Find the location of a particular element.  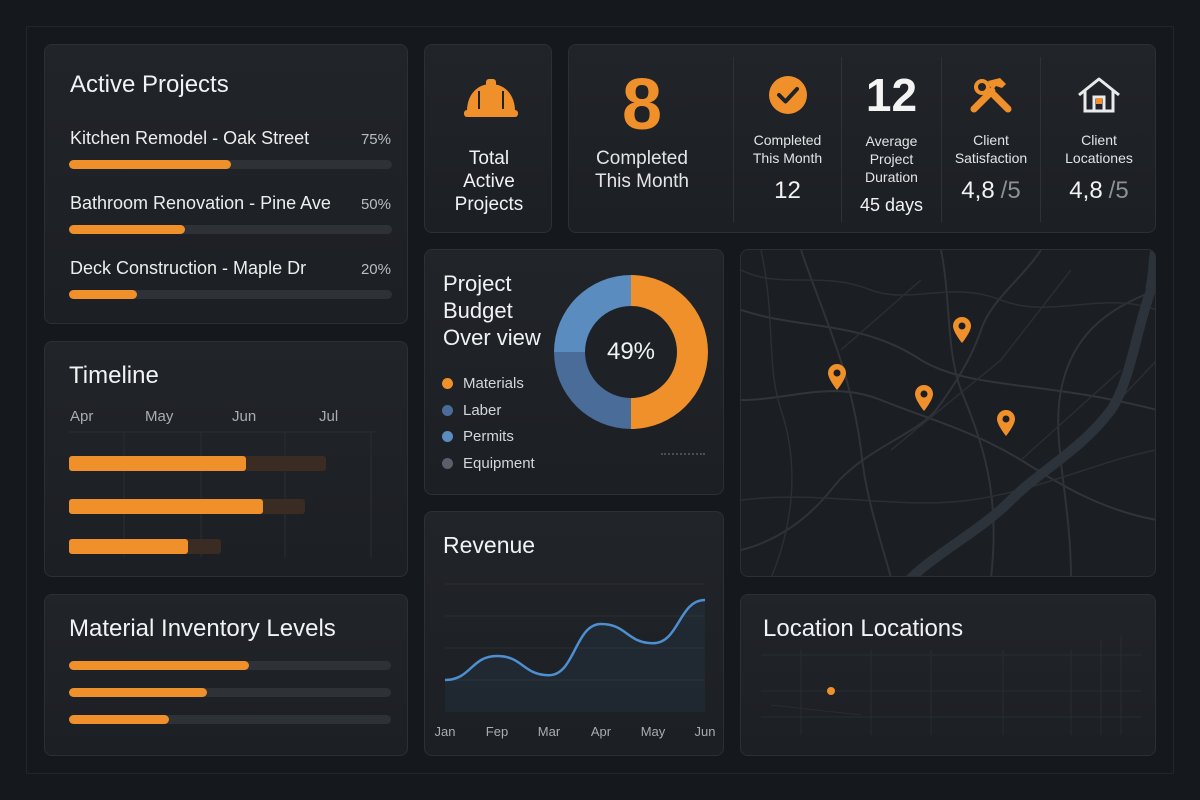

kpi-big-number: 12 is located at coordinates (891, 95).